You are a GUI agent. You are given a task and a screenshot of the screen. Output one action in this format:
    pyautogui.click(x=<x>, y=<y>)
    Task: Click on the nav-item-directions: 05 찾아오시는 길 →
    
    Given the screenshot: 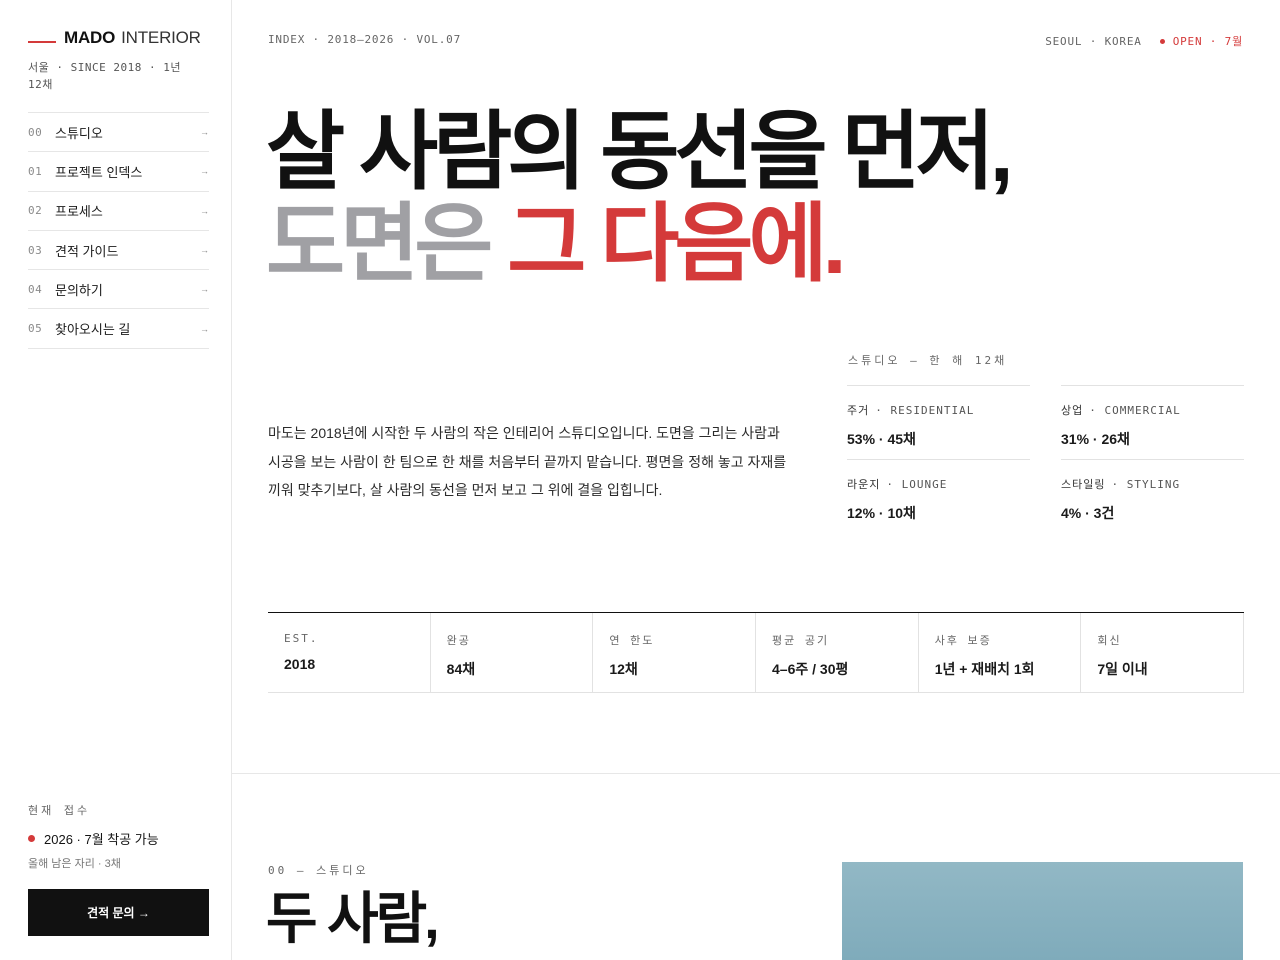 What is the action you would take?
    pyautogui.click(x=118, y=329)
    